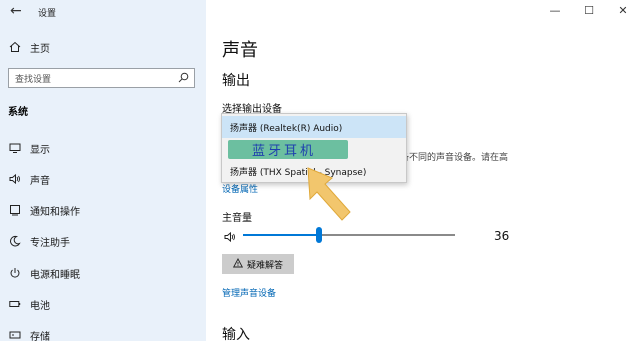 The height and width of the screenshot is (341, 640). Describe the element at coordinates (103, 241) in the screenshot. I see `sidebar-item-focus-assist: 专注助手` at that location.